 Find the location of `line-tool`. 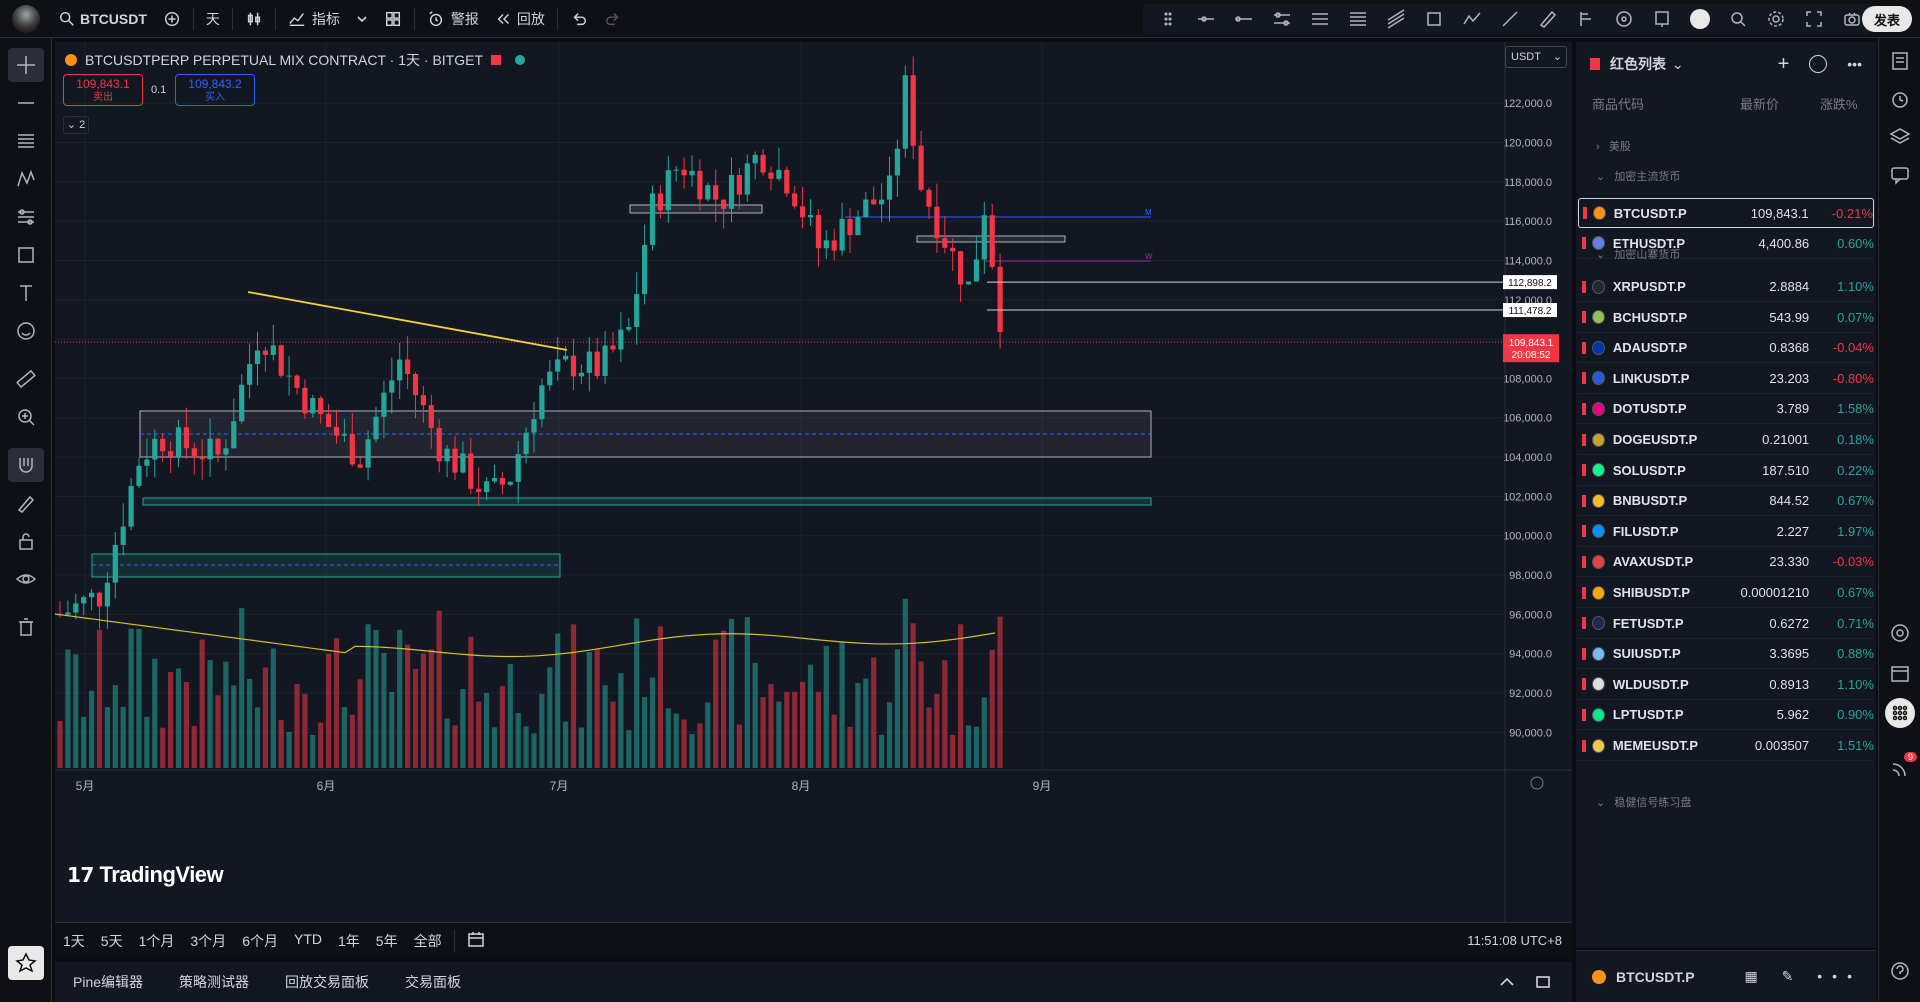

line-tool is located at coordinates (26, 103).